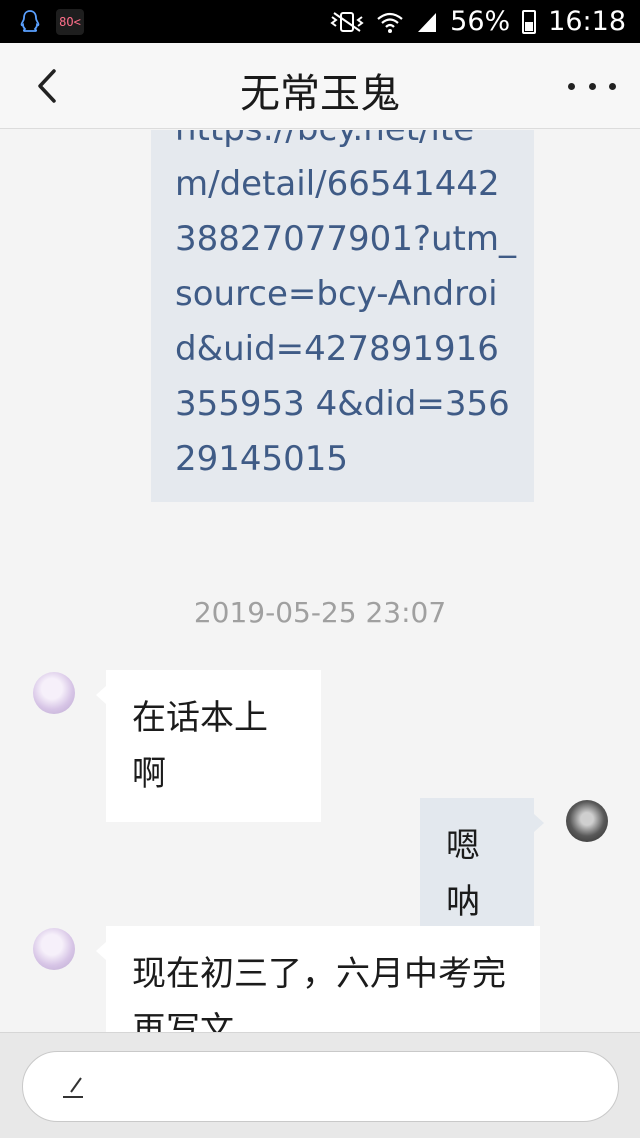 Image resolution: width=640 pixels, height=1138 pixels. I want to click on status-bar: 8O< 56% 16:18, so click(320, 21).